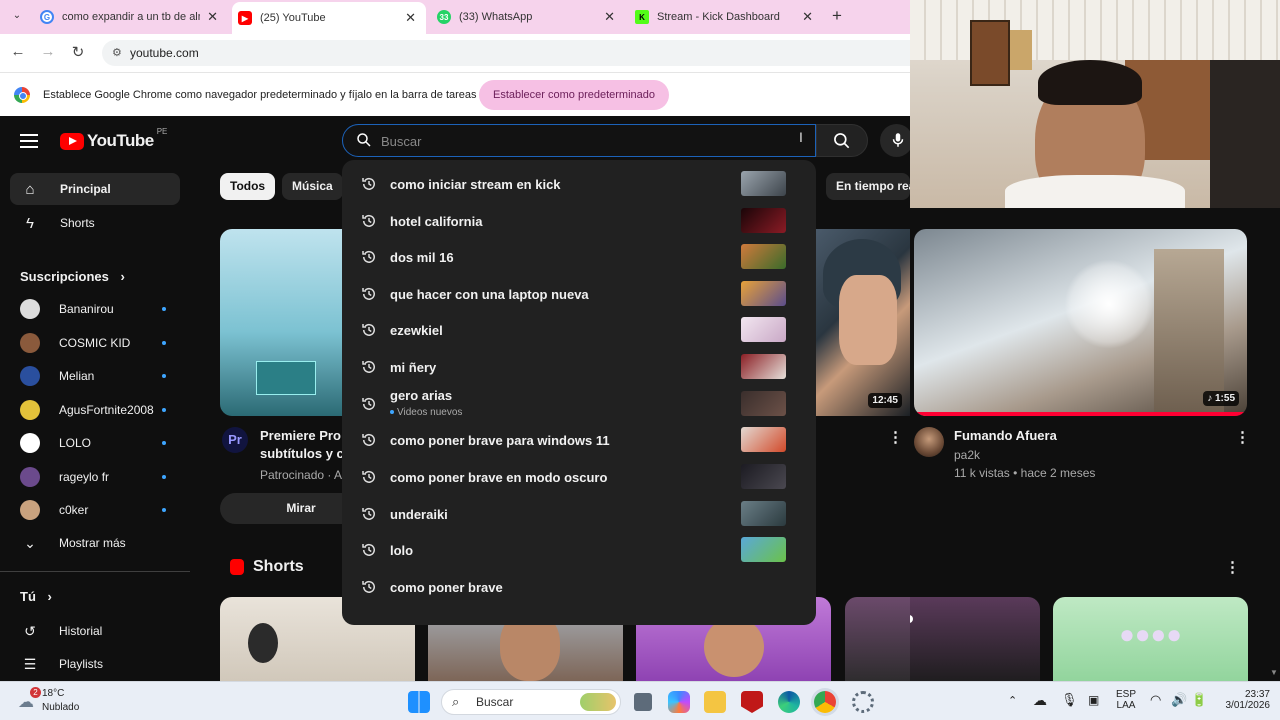 The width and height of the screenshot is (1280, 720). What do you see at coordinates (506, 53) in the screenshot?
I see `address-bar: ⚙ youtube.com` at bounding box center [506, 53].